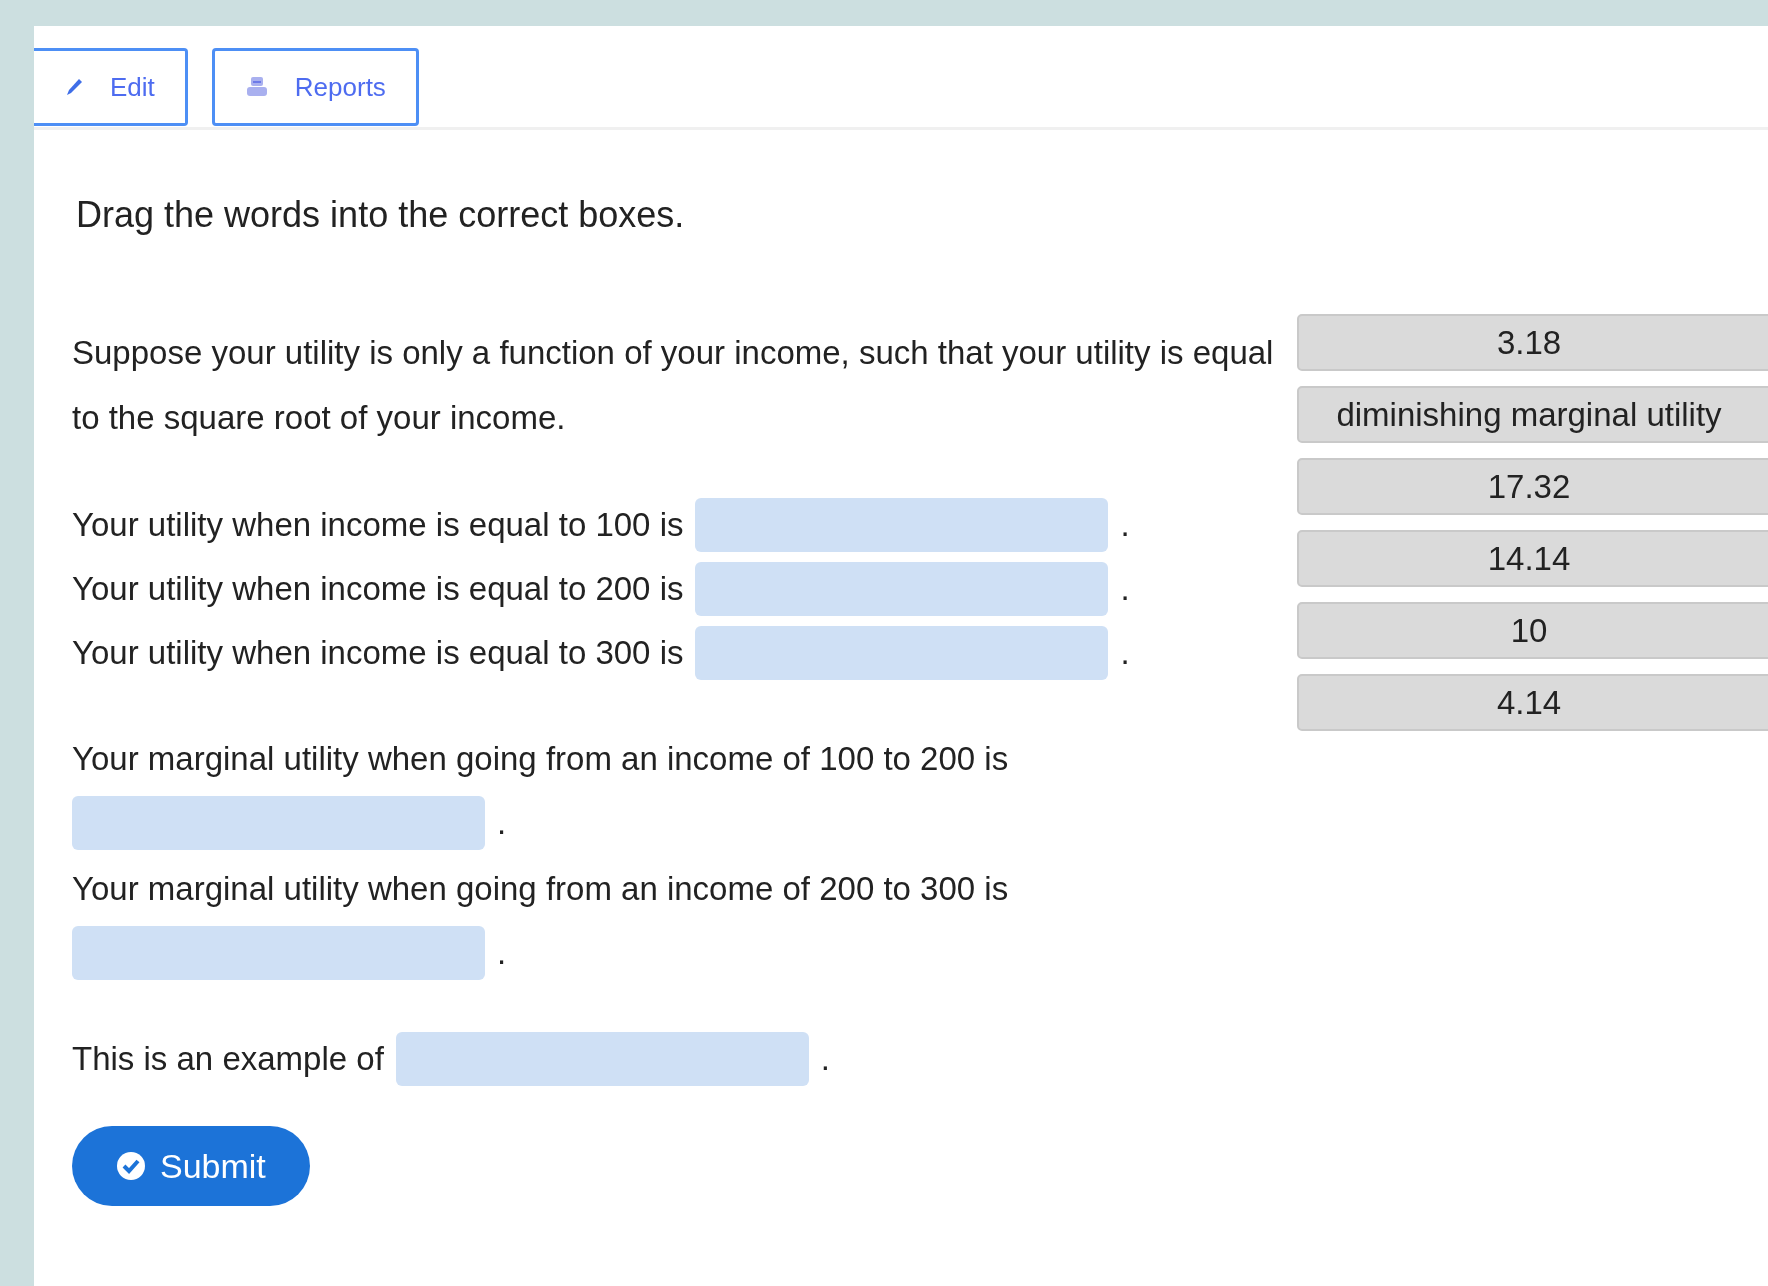  Describe the element at coordinates (378, 525) in the screenshot. I see `sentence-text: Your utility when income is equal to 100 is` at that location.